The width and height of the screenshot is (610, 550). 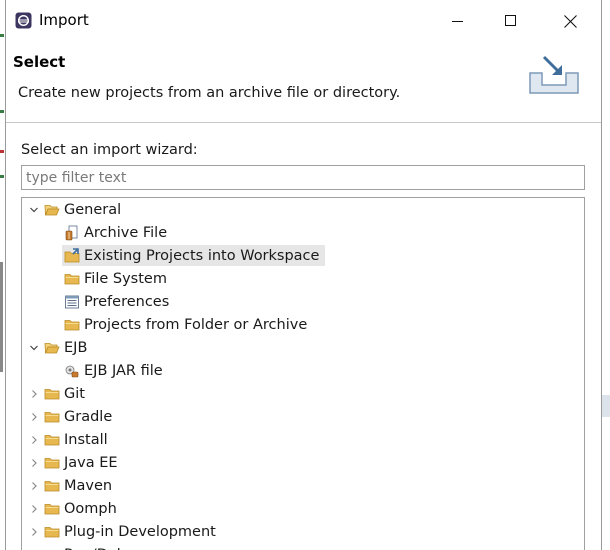 I want to click on tree-item-content: General, so click(x=84, y=209).